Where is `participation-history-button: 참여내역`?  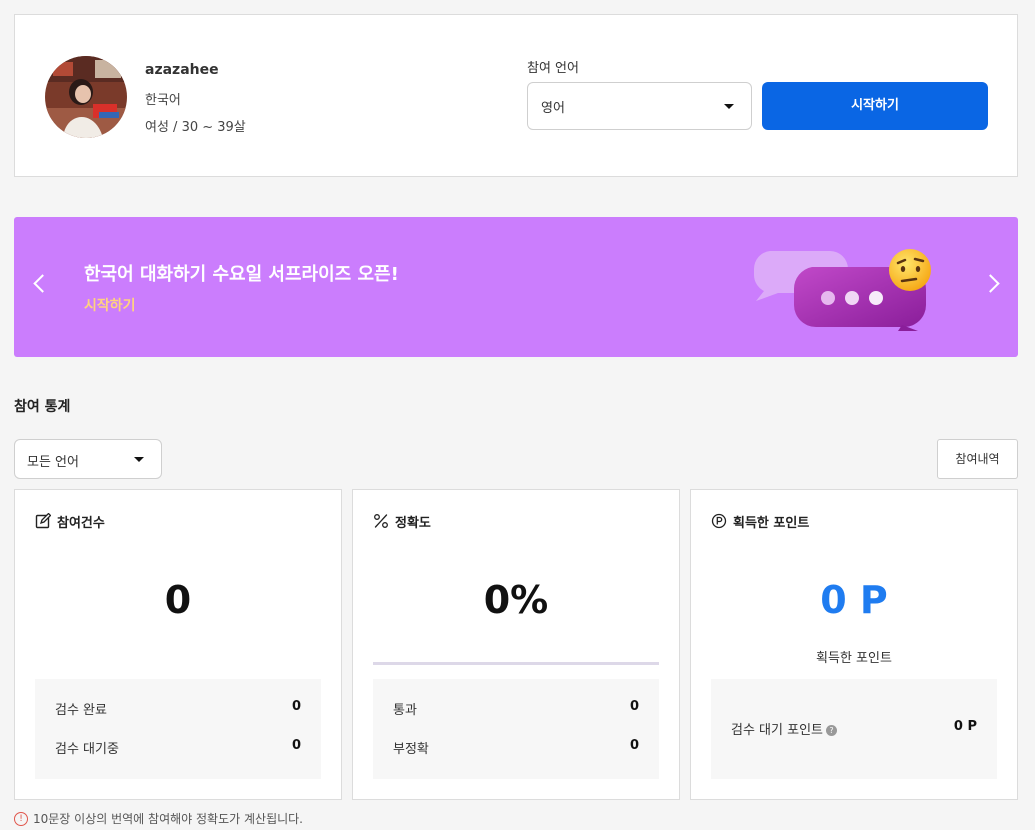
participation-history-button: 참여내역 is located at coordinates (977, 459).